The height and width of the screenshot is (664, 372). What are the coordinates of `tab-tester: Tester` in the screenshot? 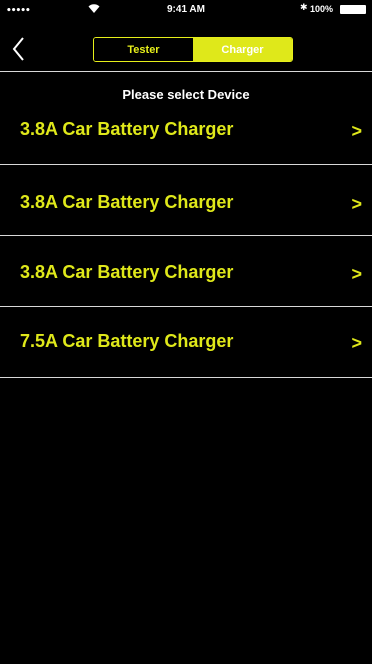 It's located at (143, 49).